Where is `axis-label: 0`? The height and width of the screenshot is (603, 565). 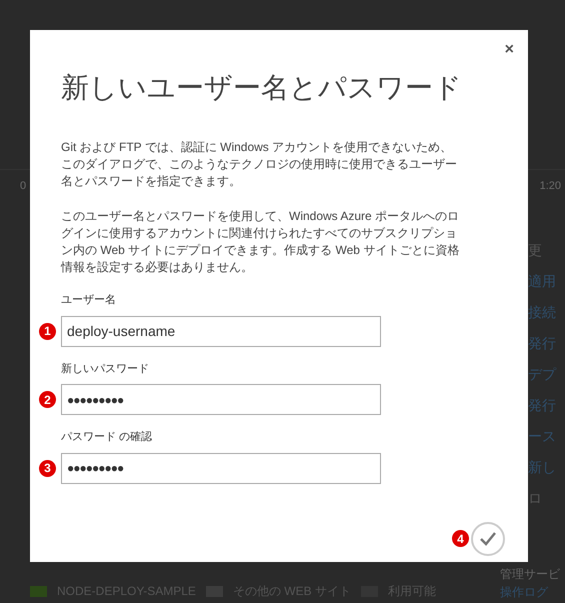 axis-label: 0 is located at coordinates (23, 186).